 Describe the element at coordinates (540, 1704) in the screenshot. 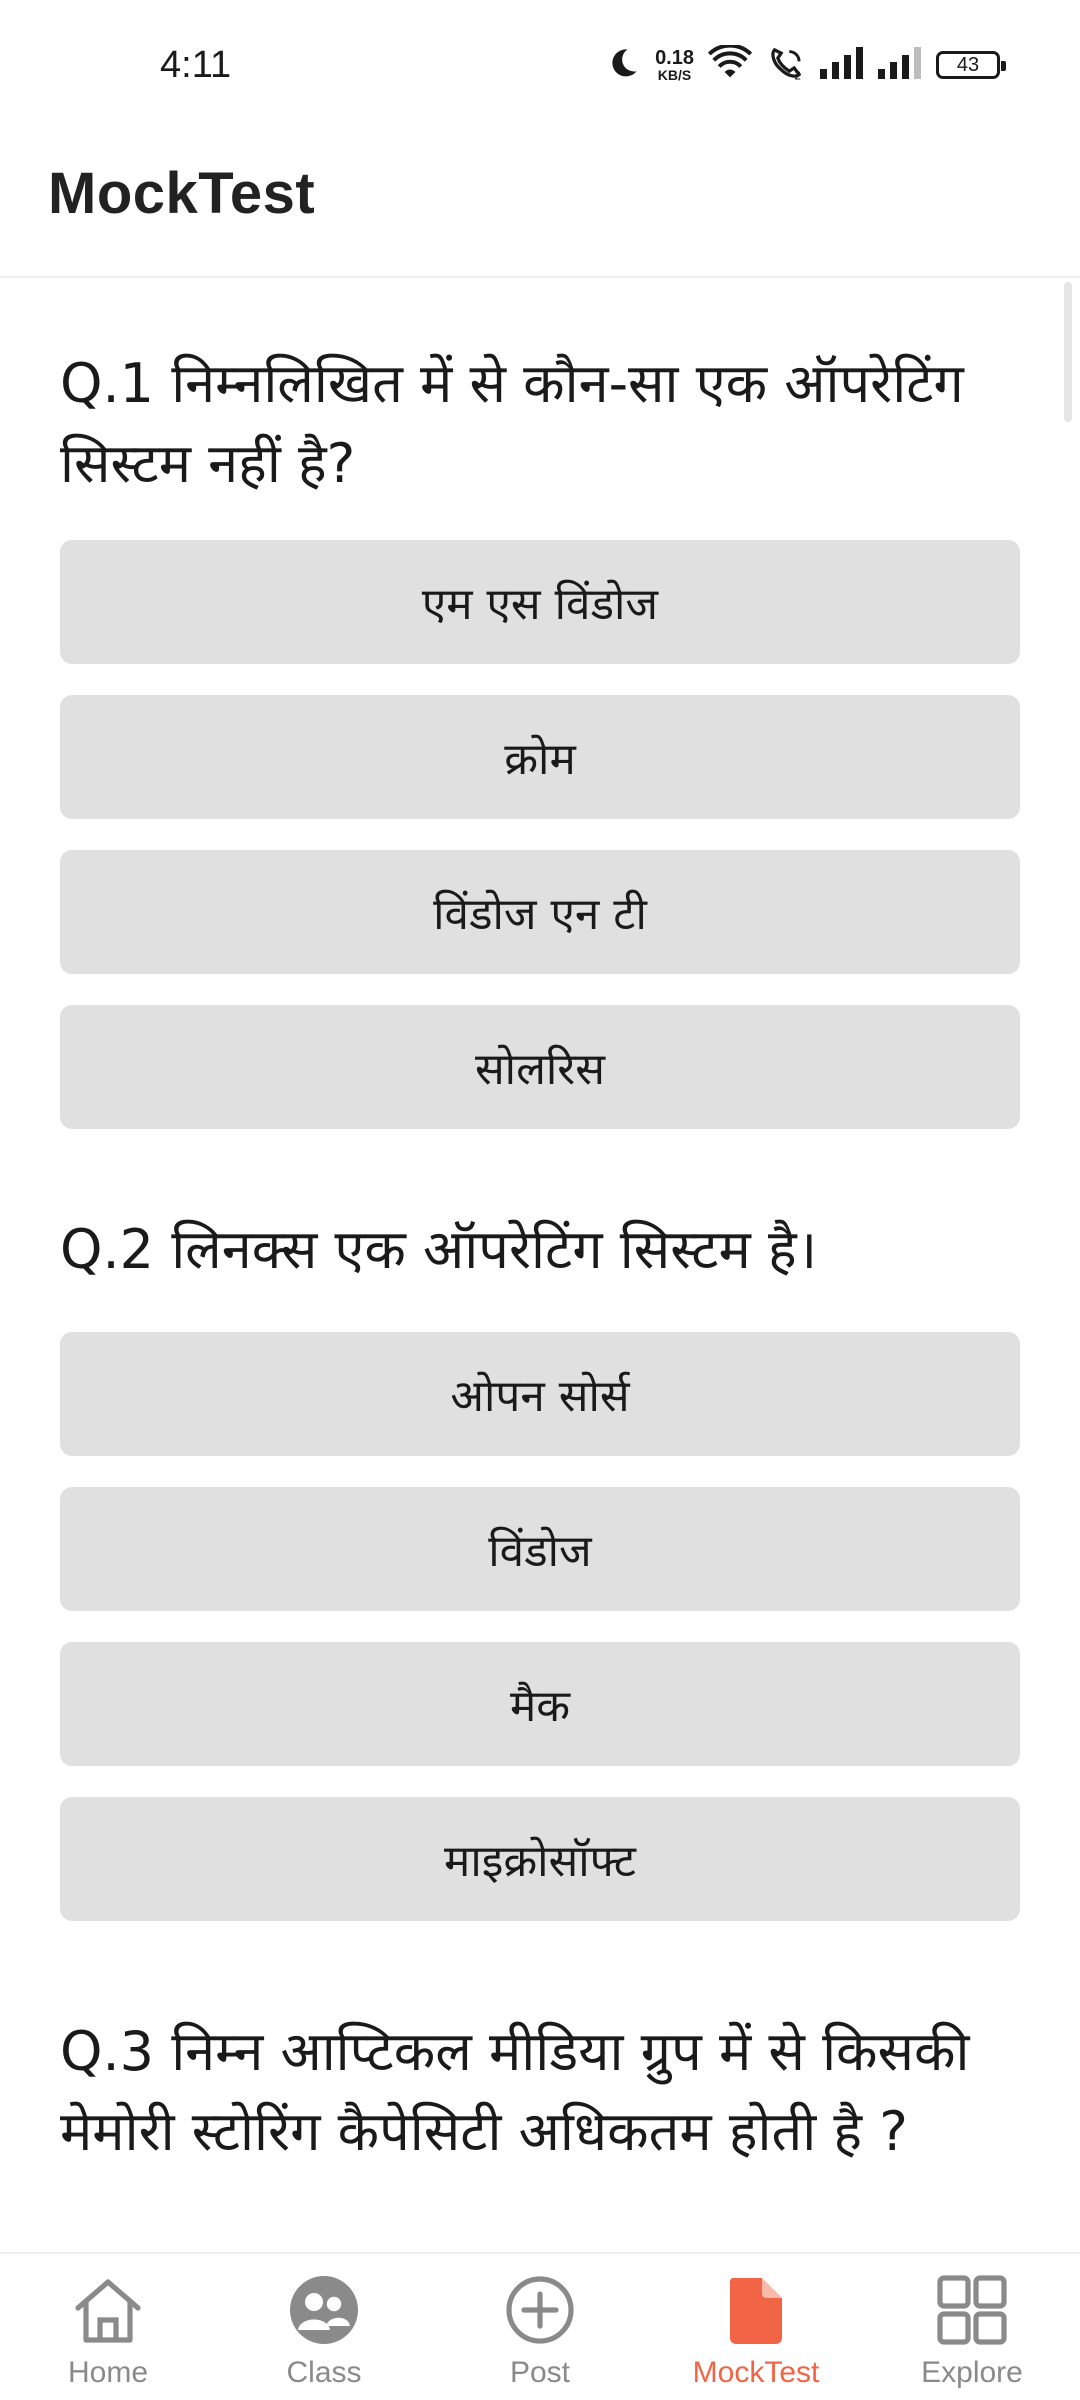

I see `option-button: मैक` at that location.